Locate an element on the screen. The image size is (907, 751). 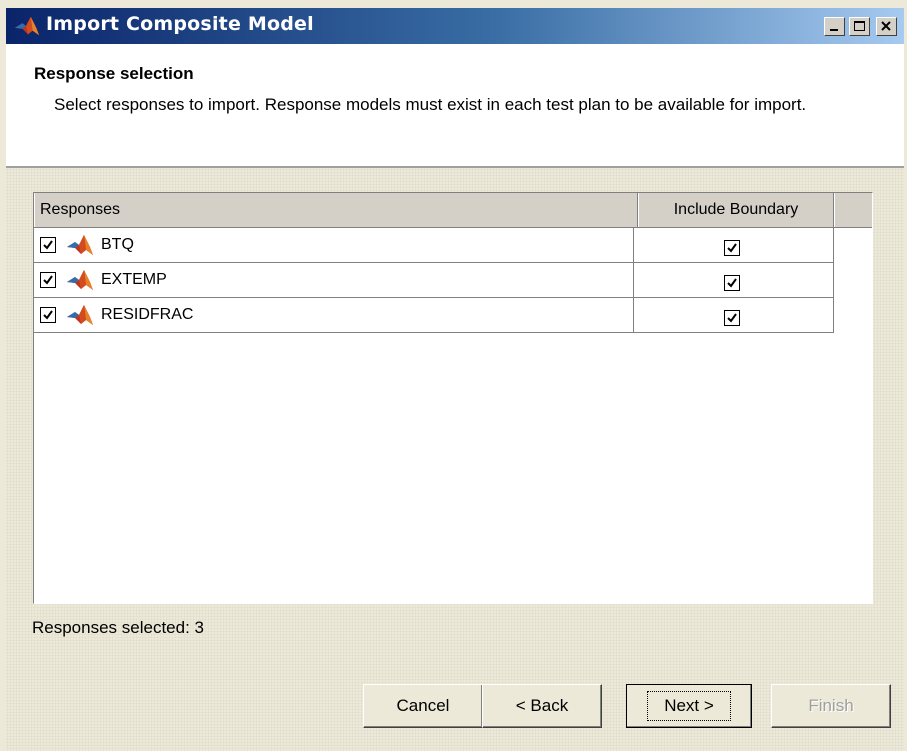
window-title: Import Composite Model is located at coordinates (180, 24).